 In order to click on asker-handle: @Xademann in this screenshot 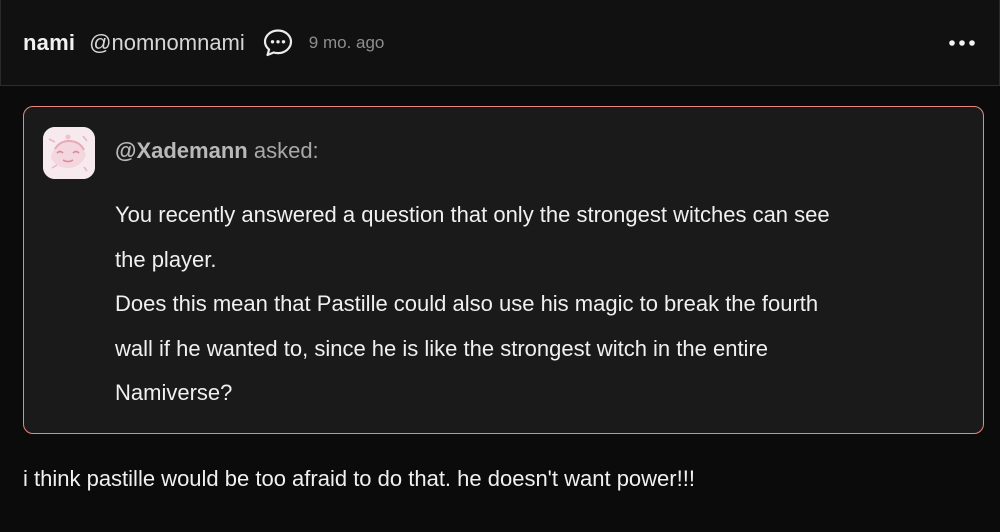, I will do `click(181, 150)`.